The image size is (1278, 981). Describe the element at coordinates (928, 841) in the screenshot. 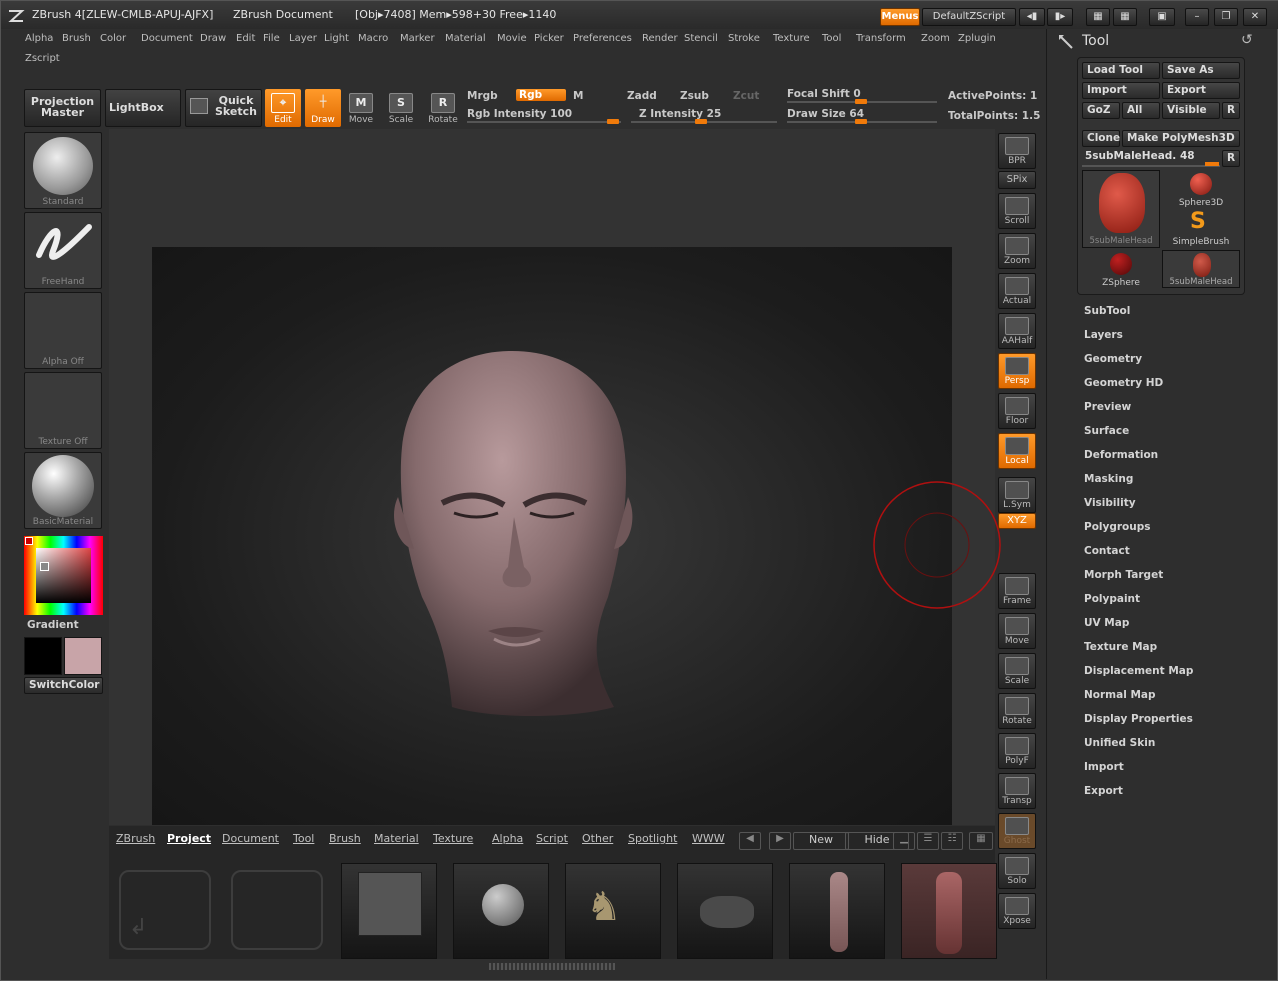

I see `lightbox-list-view-icon: ☰` at that location.